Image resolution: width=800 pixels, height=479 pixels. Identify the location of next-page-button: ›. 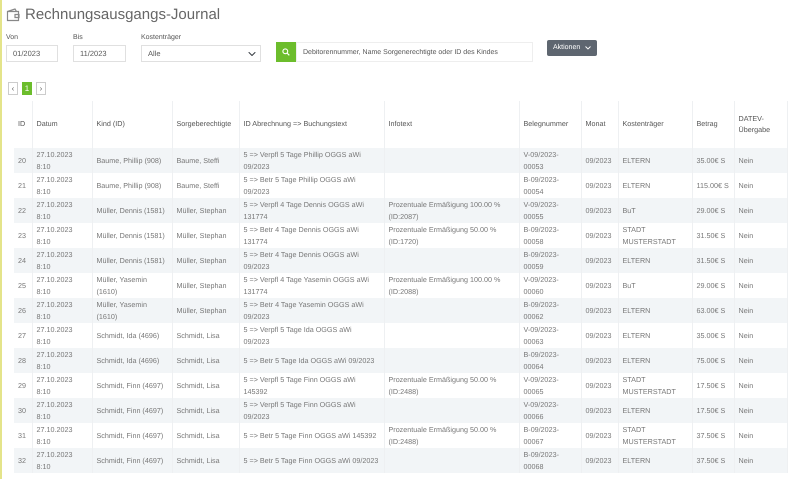
(41, 88).